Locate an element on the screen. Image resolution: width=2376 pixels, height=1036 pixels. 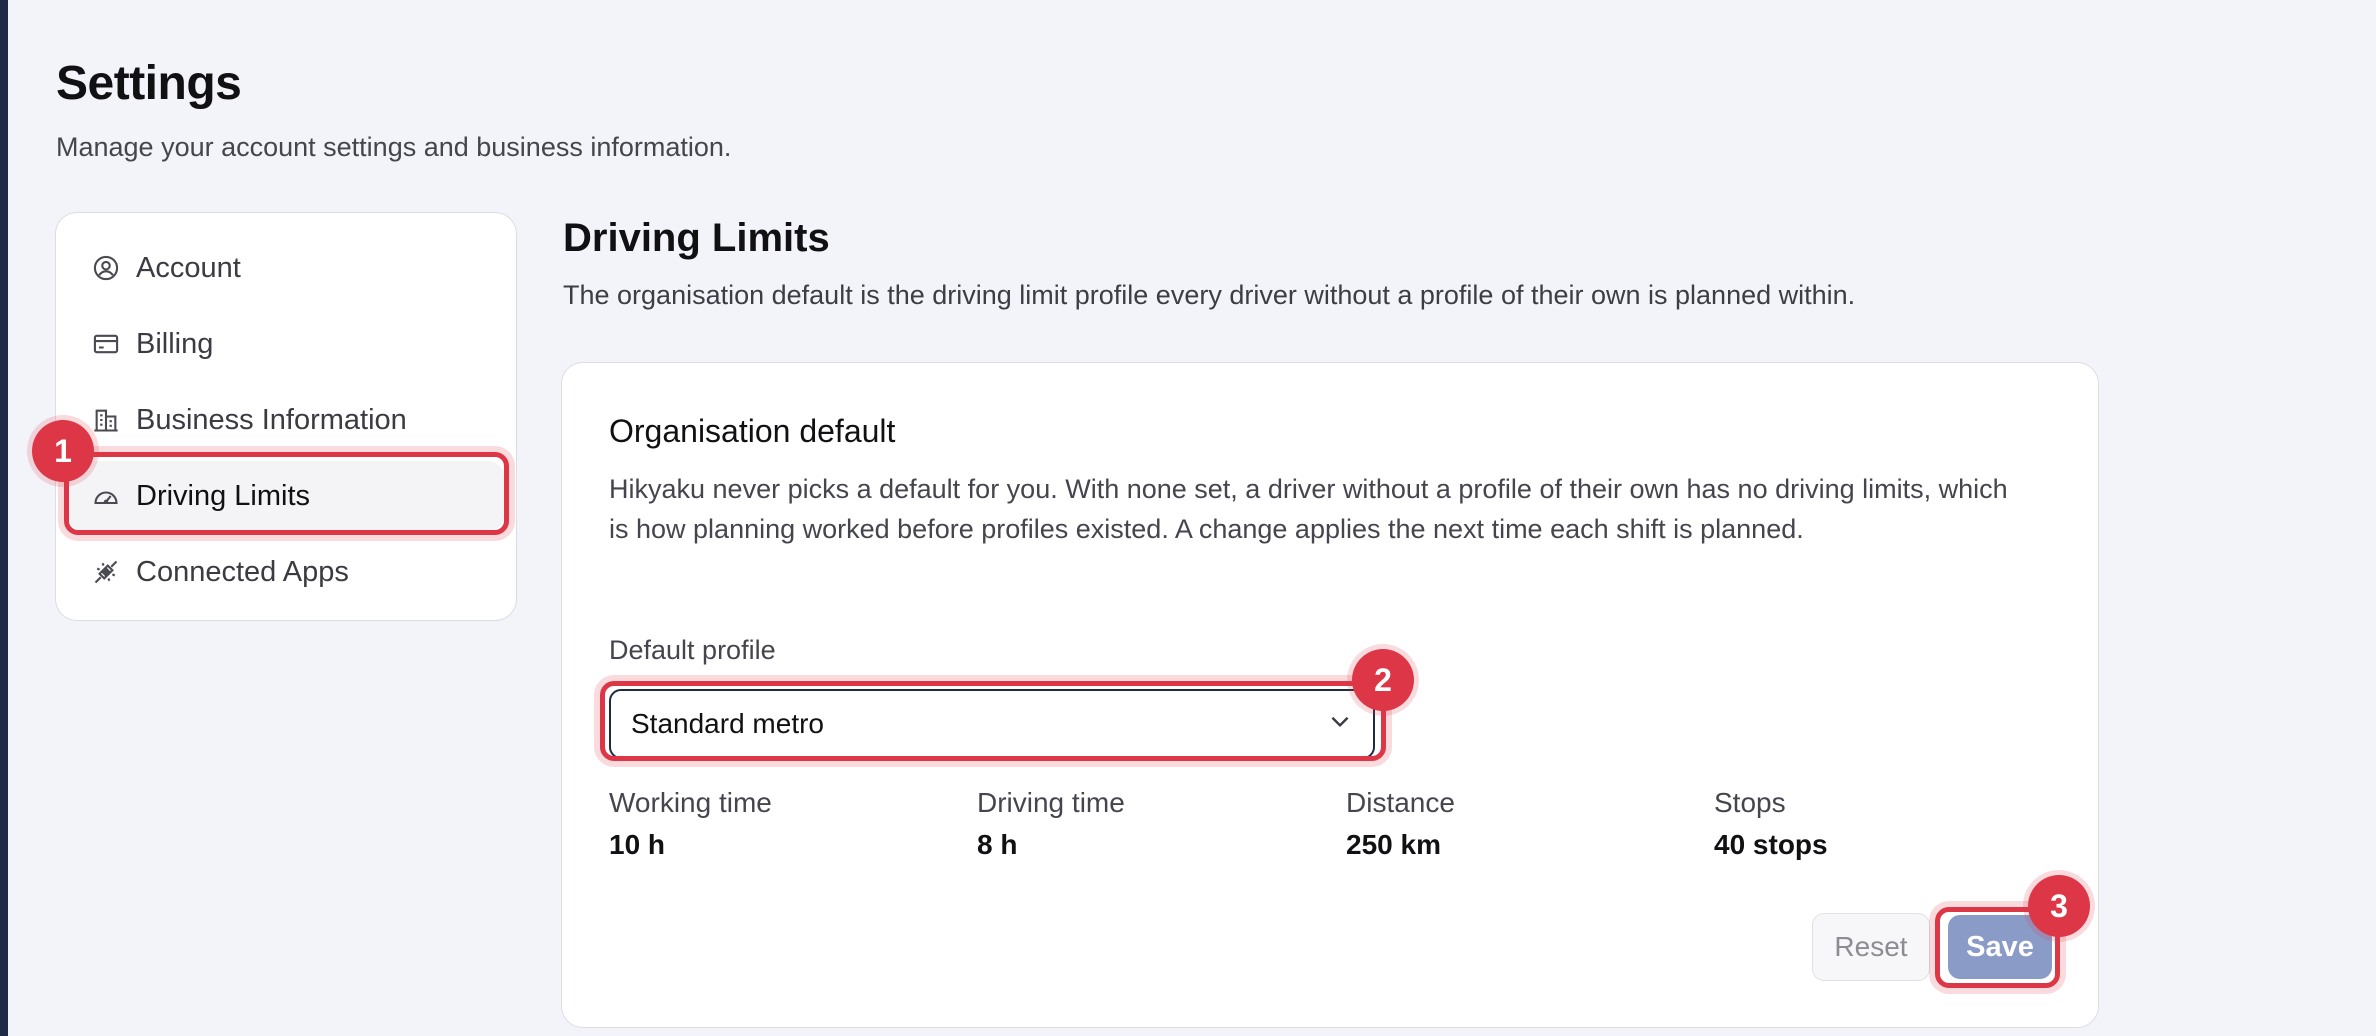
plug-icon is located at coordinates (106, 572).